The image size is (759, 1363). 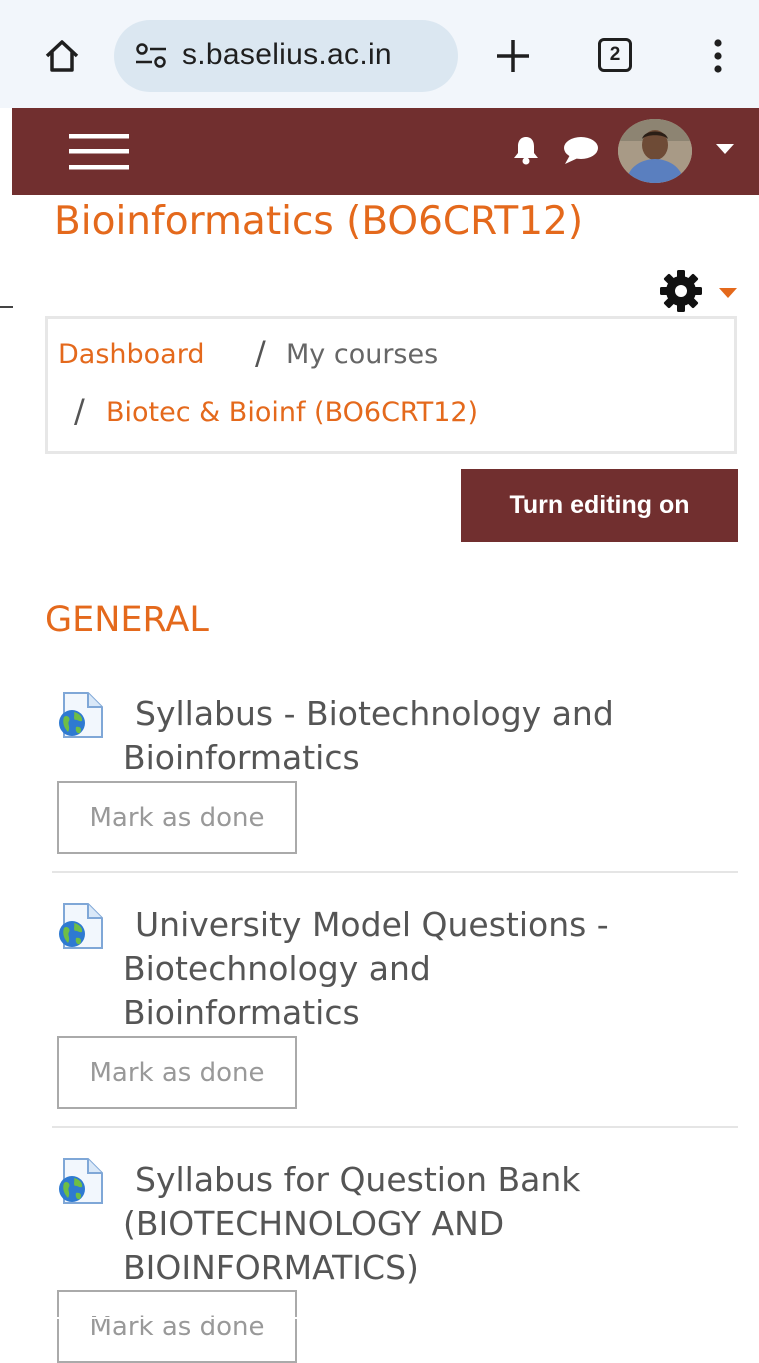 What do you see at coordinates (319, 221) in the screenshot?
I see `page-title: Bioinformatics (BO6CRT12)` at bounding box center [319, 221].